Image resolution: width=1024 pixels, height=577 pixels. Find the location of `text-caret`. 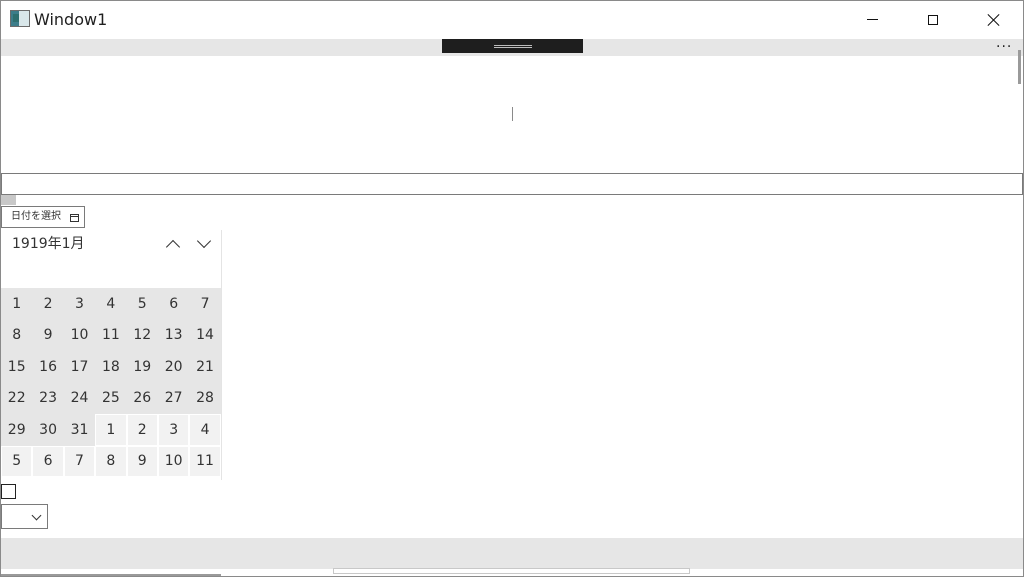

text-caret is located at coordinates (512, 114).